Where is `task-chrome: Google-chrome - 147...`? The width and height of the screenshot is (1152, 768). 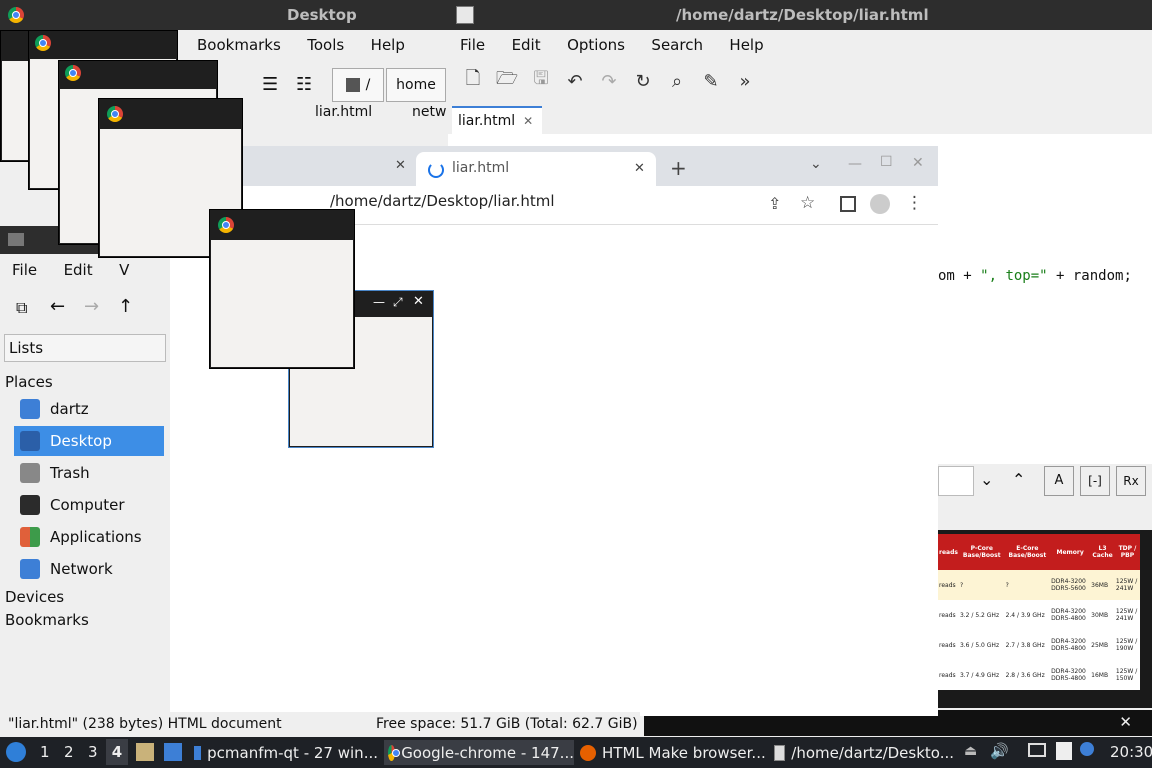
task-chrome: Google-chrome - 147... is located at coordinates (479, 752).